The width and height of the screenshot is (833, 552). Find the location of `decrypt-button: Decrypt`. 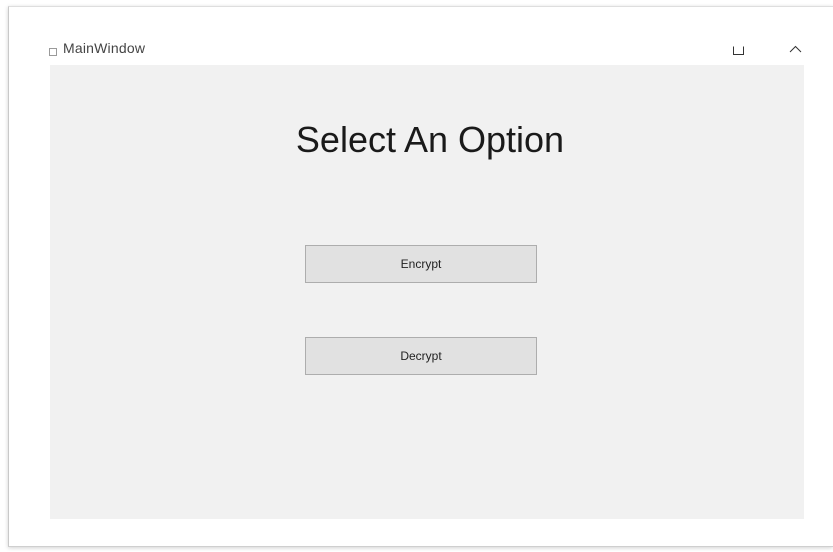

decrypt-button: Decrypt is located at coordinates (421, 356).